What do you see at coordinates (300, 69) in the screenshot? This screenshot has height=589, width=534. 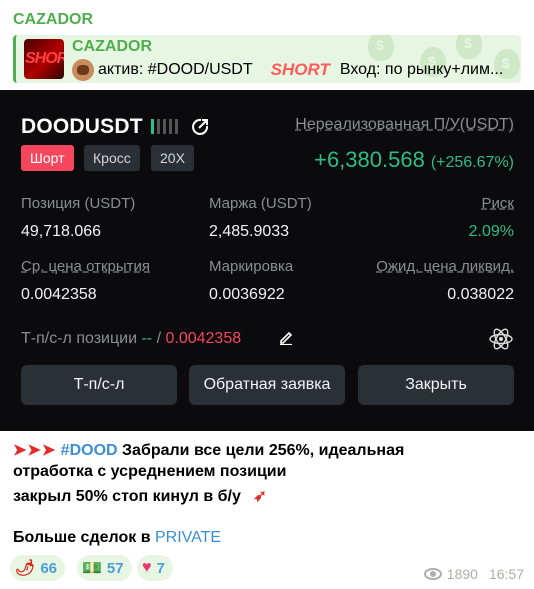 I see `short-label: SHORT` at bounding box center [300, 69].